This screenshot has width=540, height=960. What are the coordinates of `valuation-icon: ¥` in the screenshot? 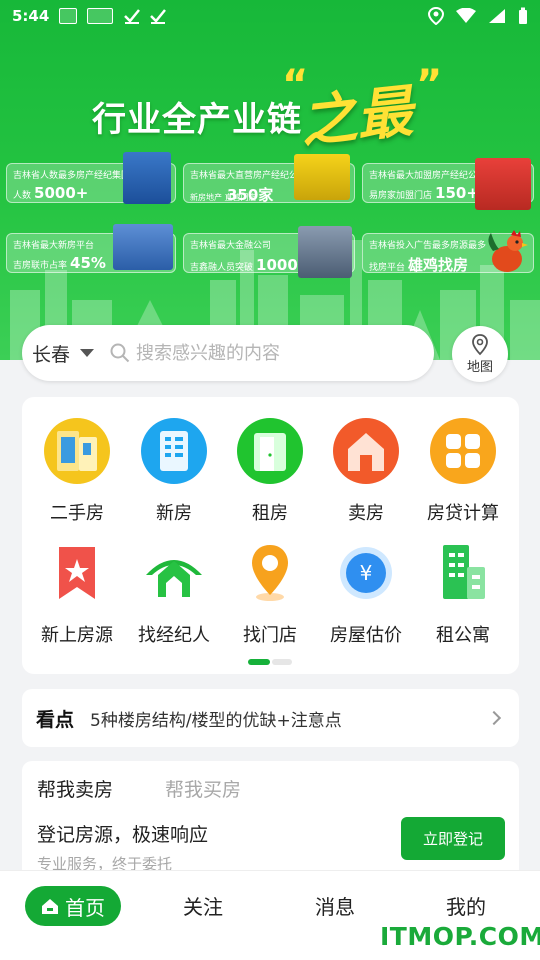 It's located at (366, 573).